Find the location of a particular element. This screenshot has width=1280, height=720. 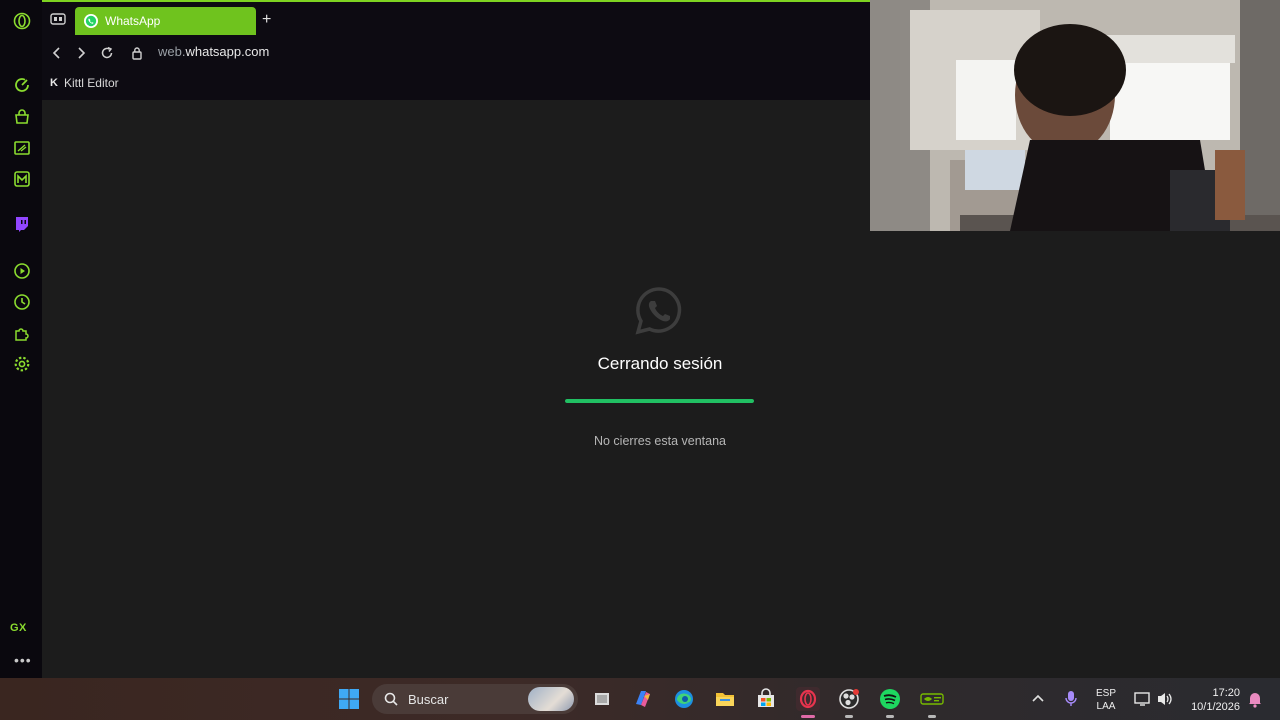

logout-progress-bar is located at coordinates (659, 401).